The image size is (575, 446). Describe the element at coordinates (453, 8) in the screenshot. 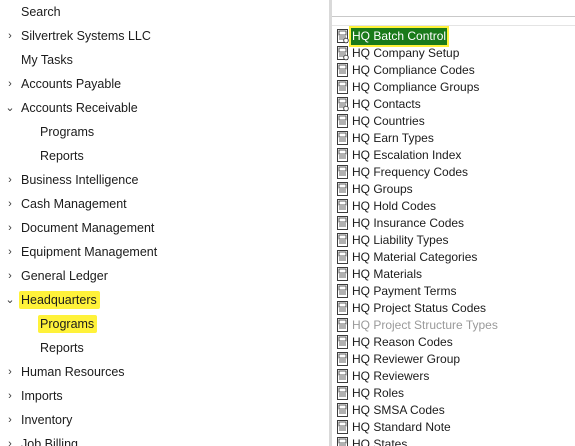

I see `list-header-strip` at that location.